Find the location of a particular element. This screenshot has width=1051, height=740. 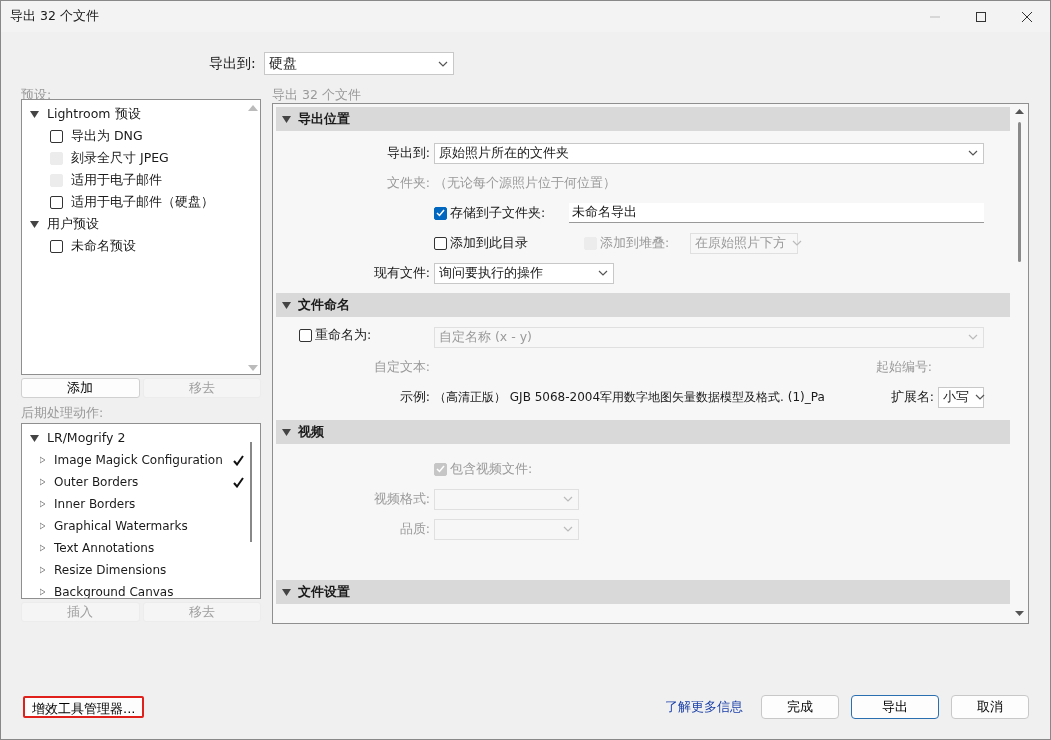

section-header: 文件设置 is located at coordinates (643, 592).